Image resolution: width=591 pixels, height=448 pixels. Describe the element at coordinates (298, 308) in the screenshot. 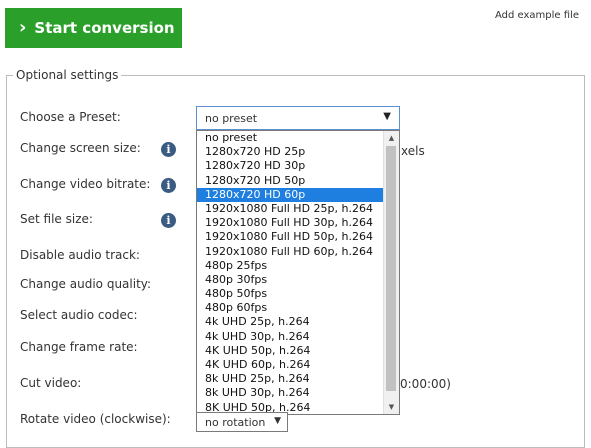

I see `preset-option: 480p 60fps` at that location.